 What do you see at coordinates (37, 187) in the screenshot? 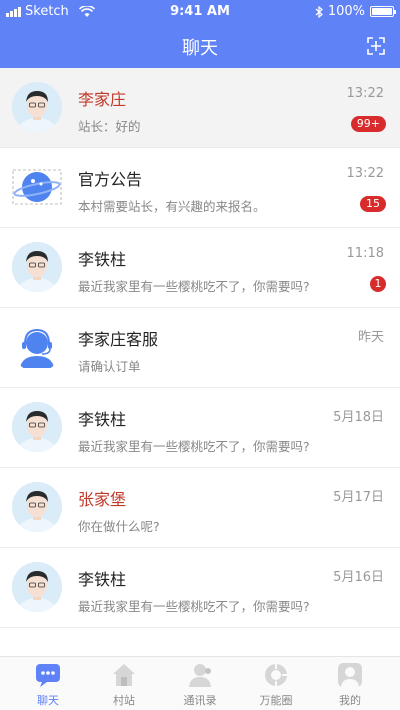
I see `planet-icon` at bounding box center [37, 187].